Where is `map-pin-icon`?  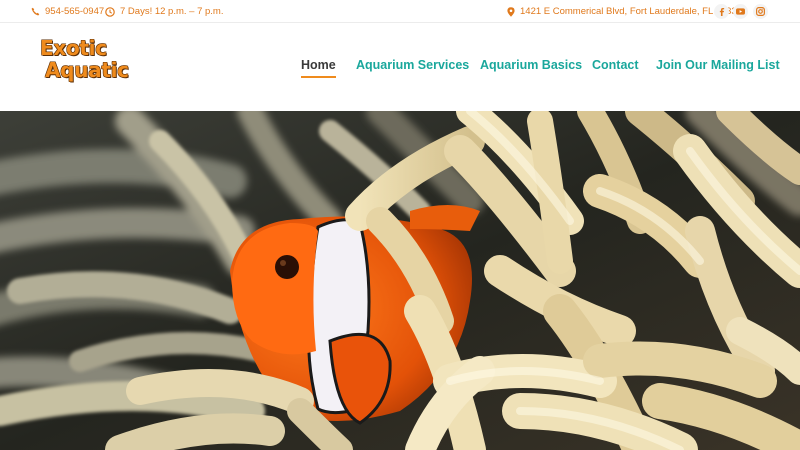
map-pin-icon is located at coordinates (511, 11).